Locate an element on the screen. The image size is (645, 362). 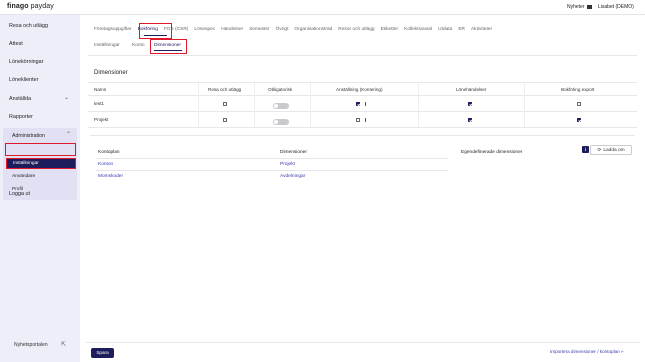
reload-button: ⟳ Ladda om is located at coordinates (611, 150).